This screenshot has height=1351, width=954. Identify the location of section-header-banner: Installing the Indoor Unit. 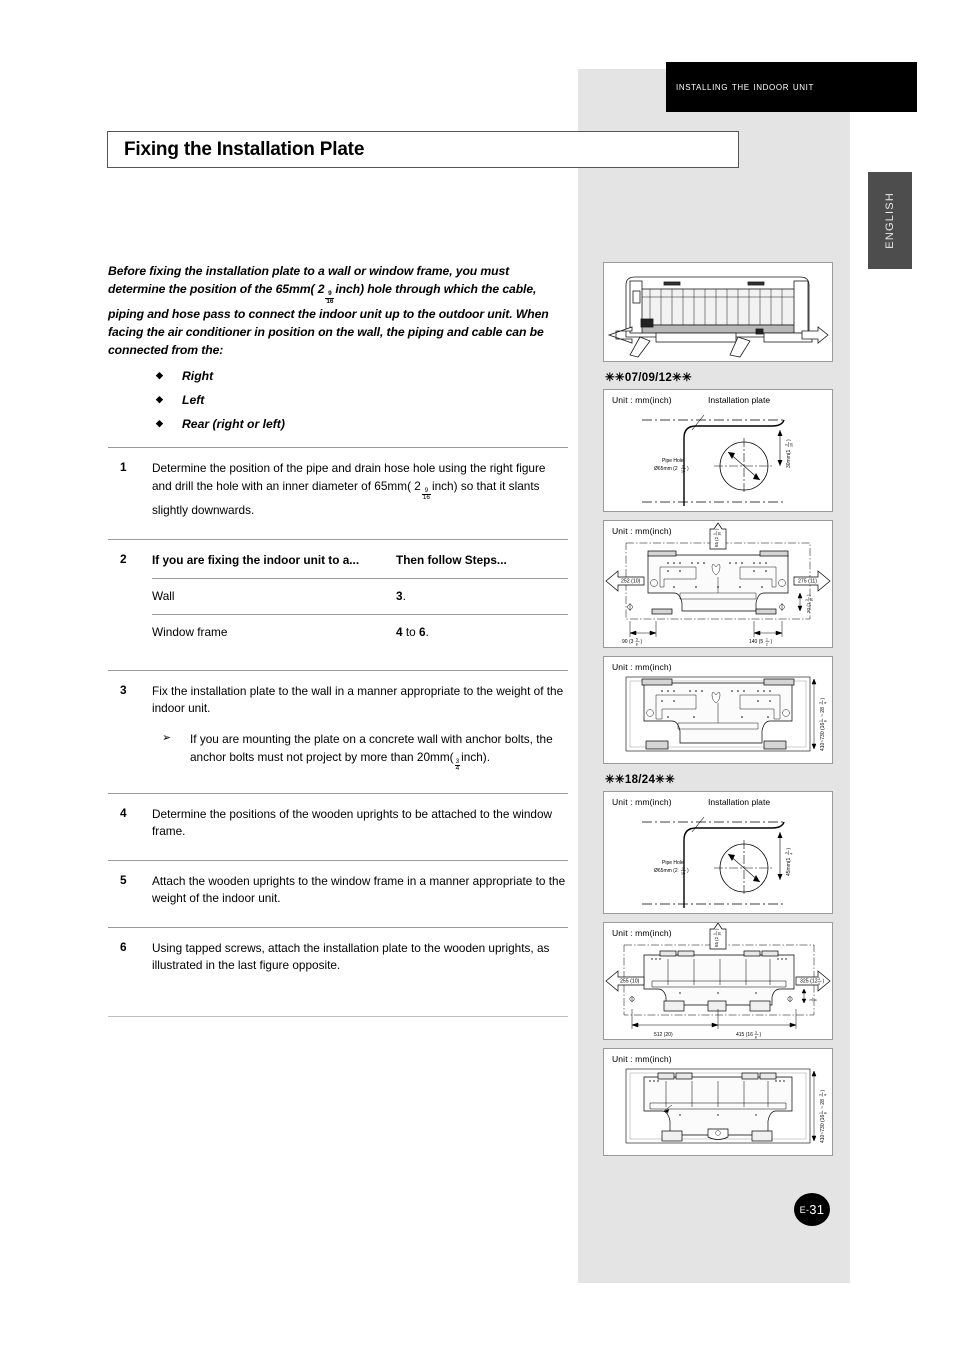
(791, 87).